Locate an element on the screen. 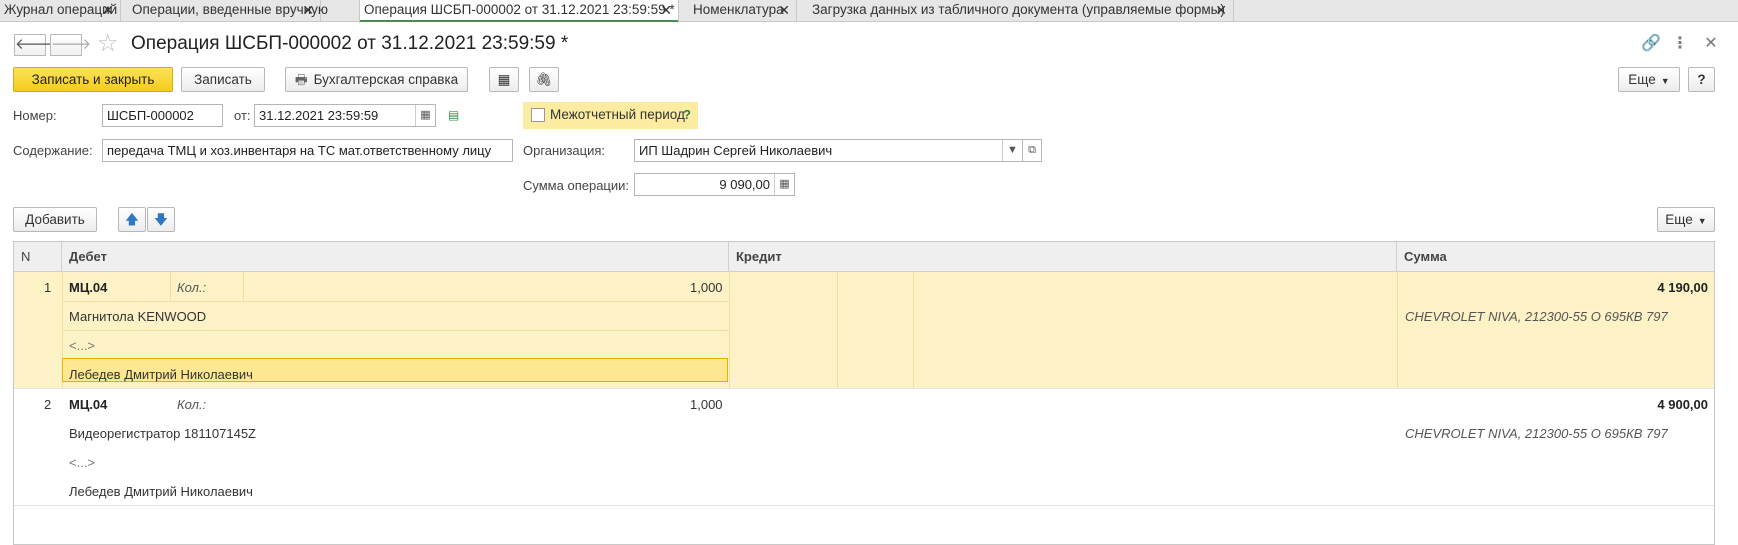 The height and width of the screenshot is (545, 1738). arrow-down-icon: 🡇 is located at coordinates (161, 219).